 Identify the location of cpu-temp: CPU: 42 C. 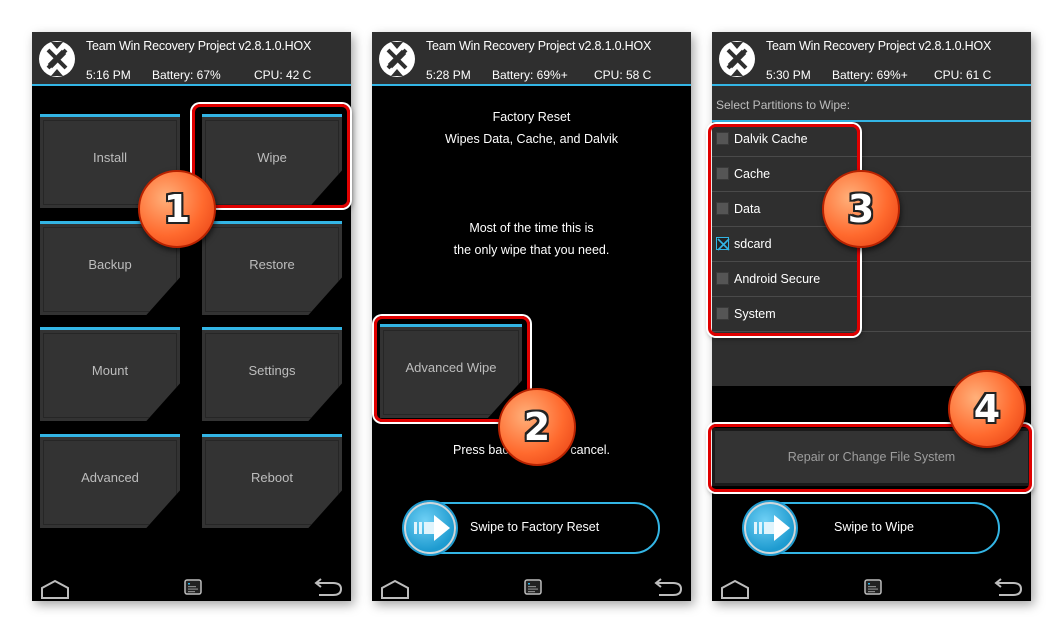
(283, 75).